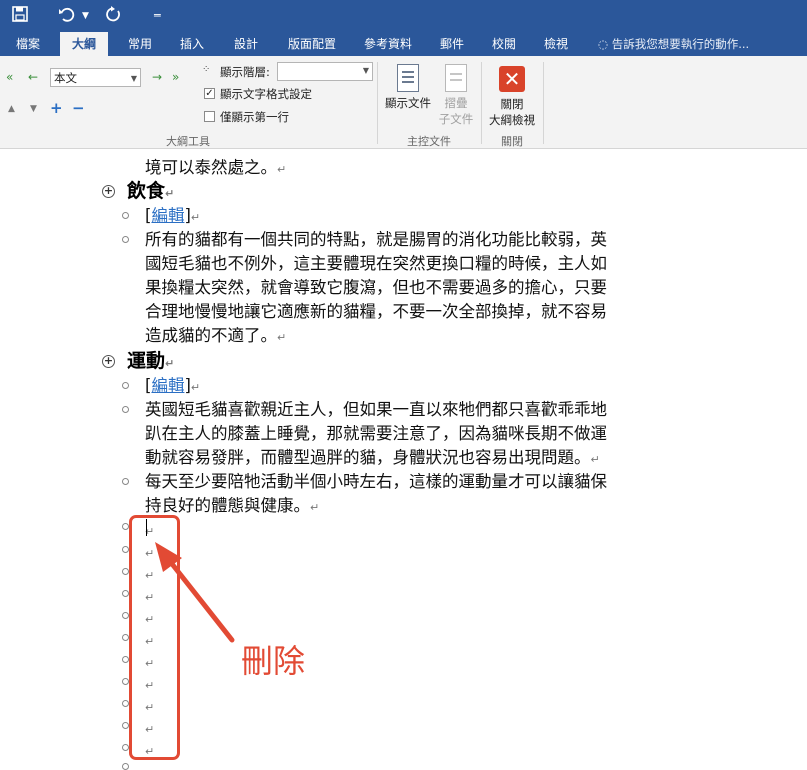  Describe the element at coordinates (452, 44) in the screenshot. I see `tab-mailings: 郵件` at that location.